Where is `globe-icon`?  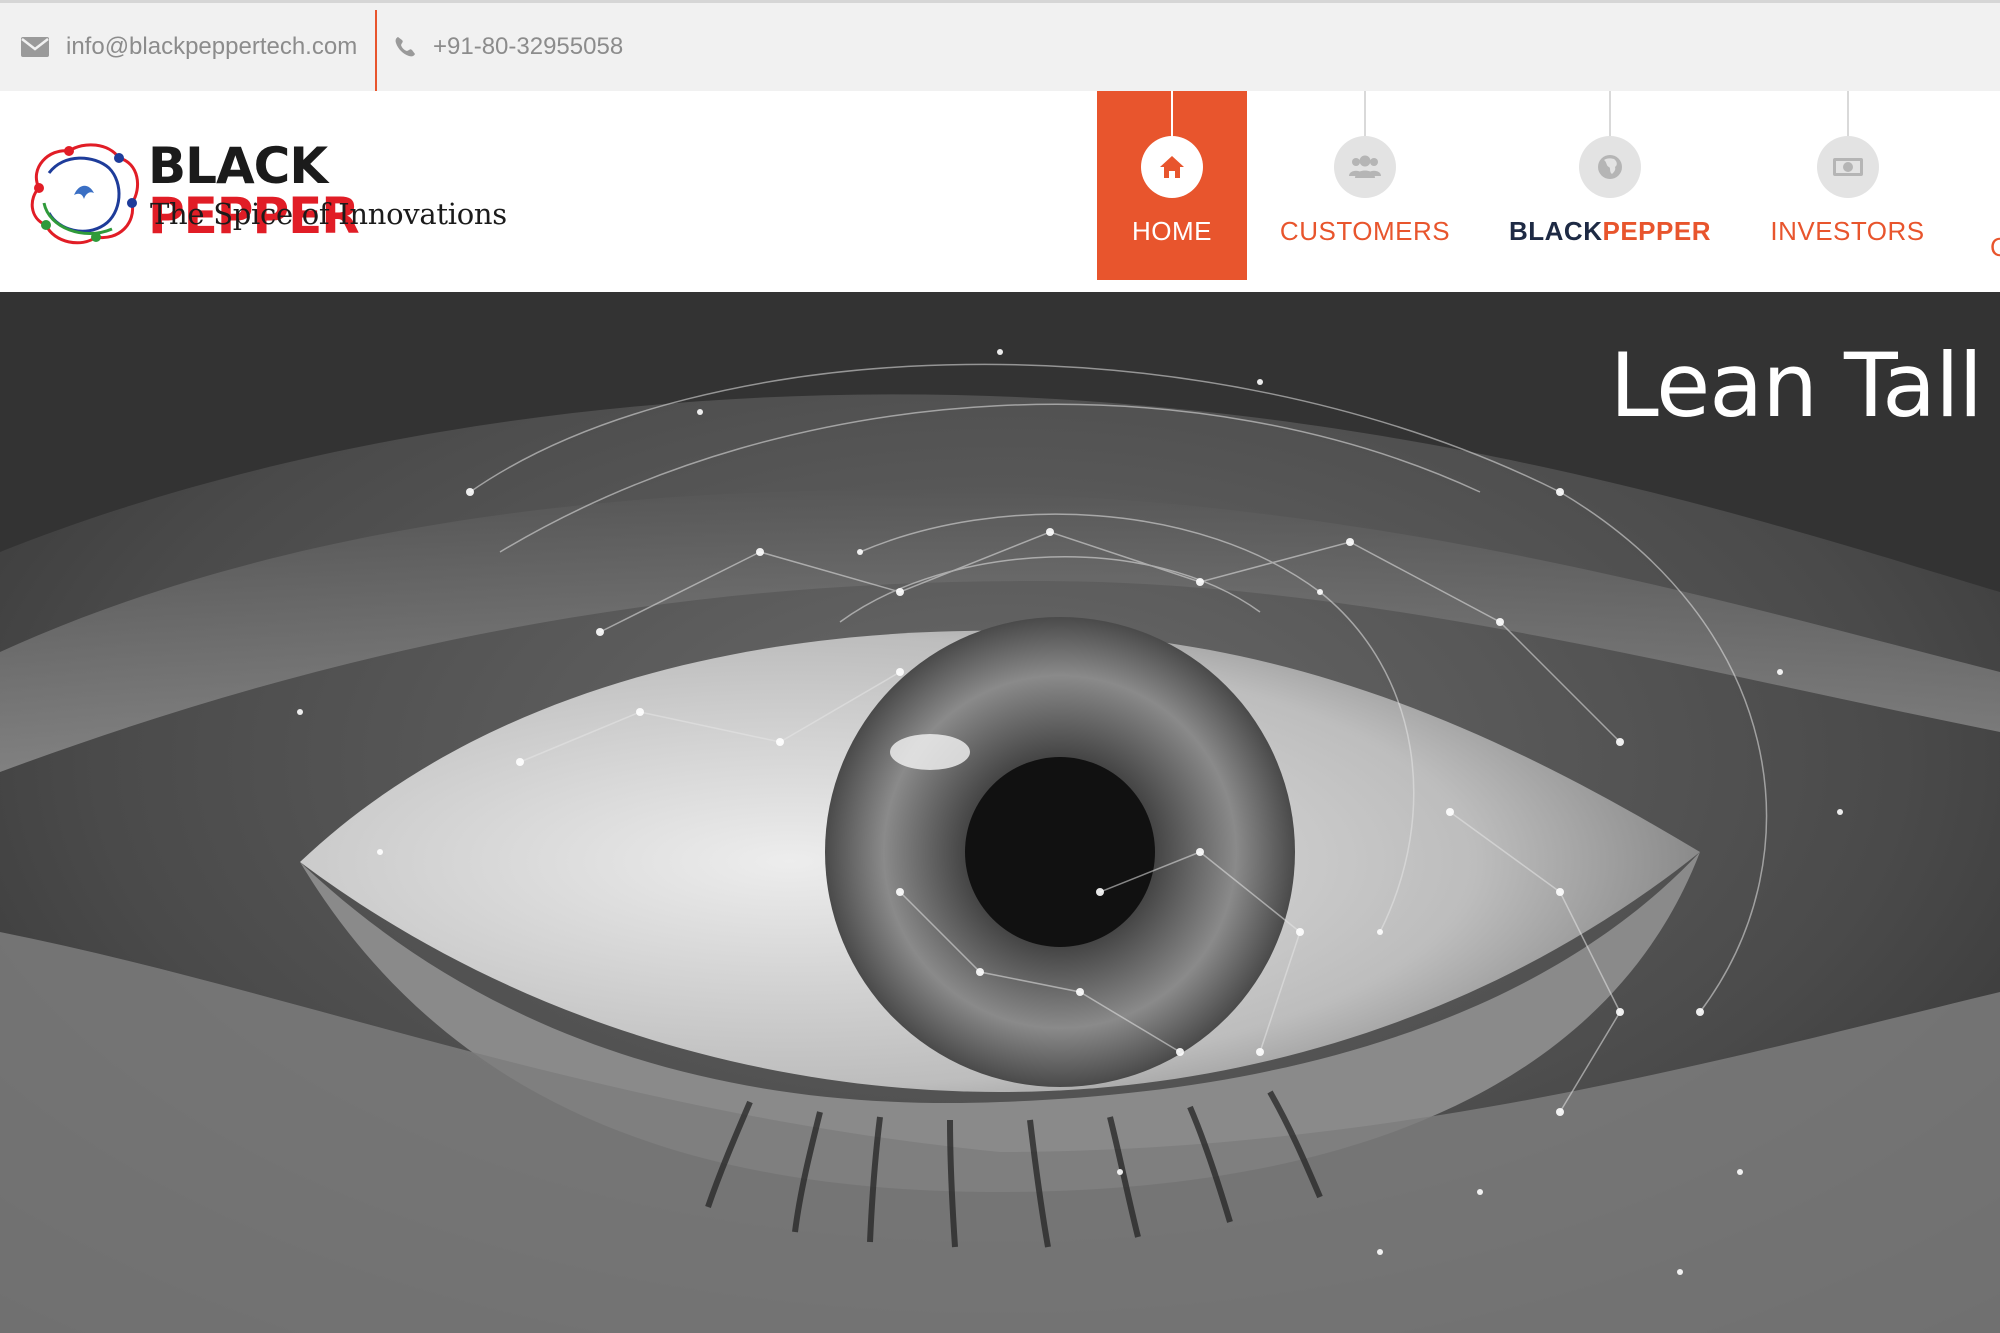 globe-icon is located at coordinates (1610, 167).